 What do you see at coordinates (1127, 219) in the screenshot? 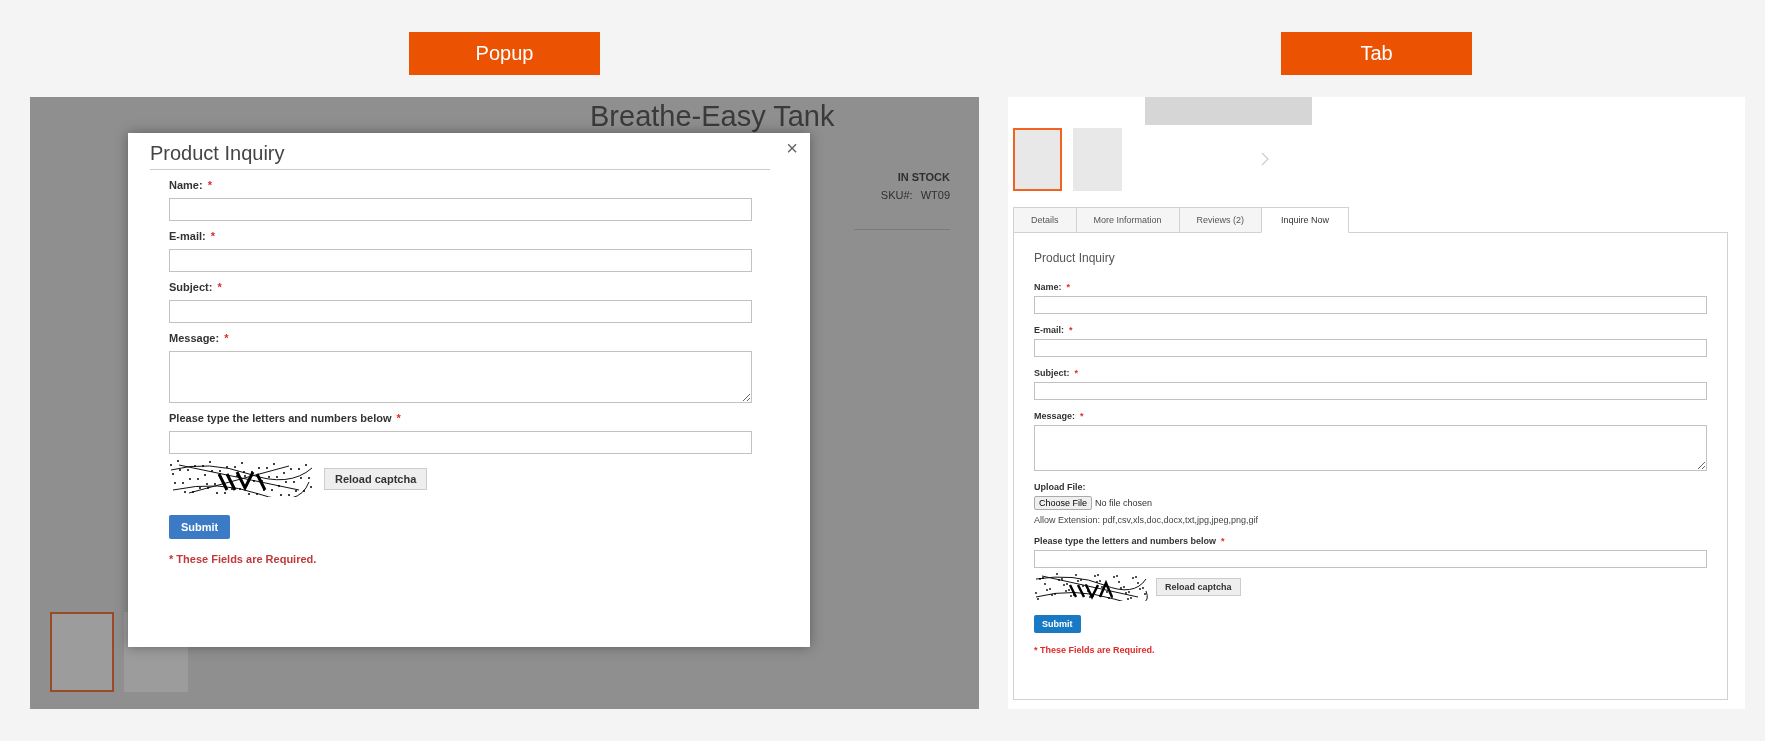
I see `tab: More Information` at bounding box center [1127, 219].